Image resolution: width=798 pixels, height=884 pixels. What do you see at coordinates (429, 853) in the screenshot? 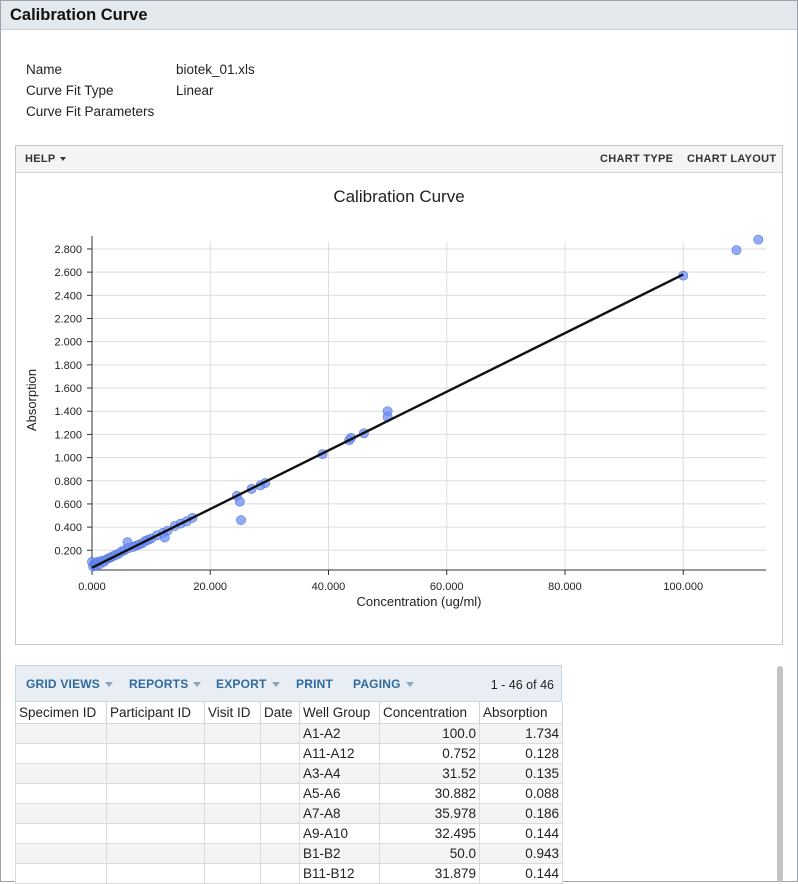
I see `table-cell: 50.0` at bounding box center [429, 853].